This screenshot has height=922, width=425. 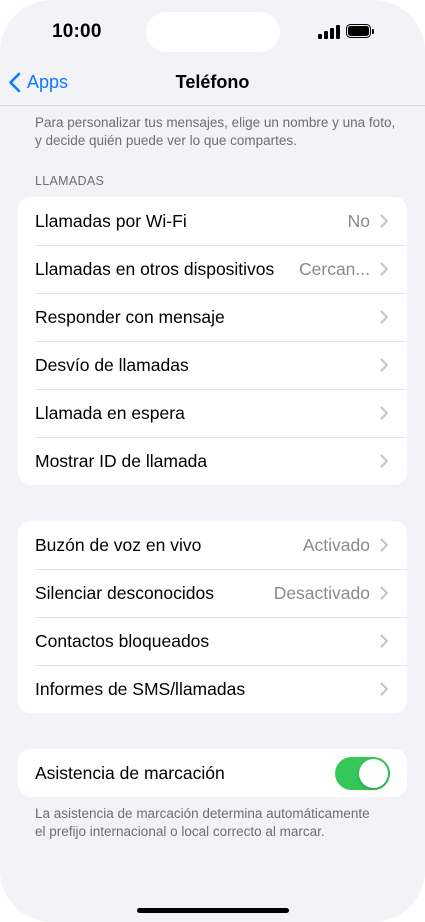 I want to click on navigation-bar: Apps Teléfono, so click(x=212, y=84).